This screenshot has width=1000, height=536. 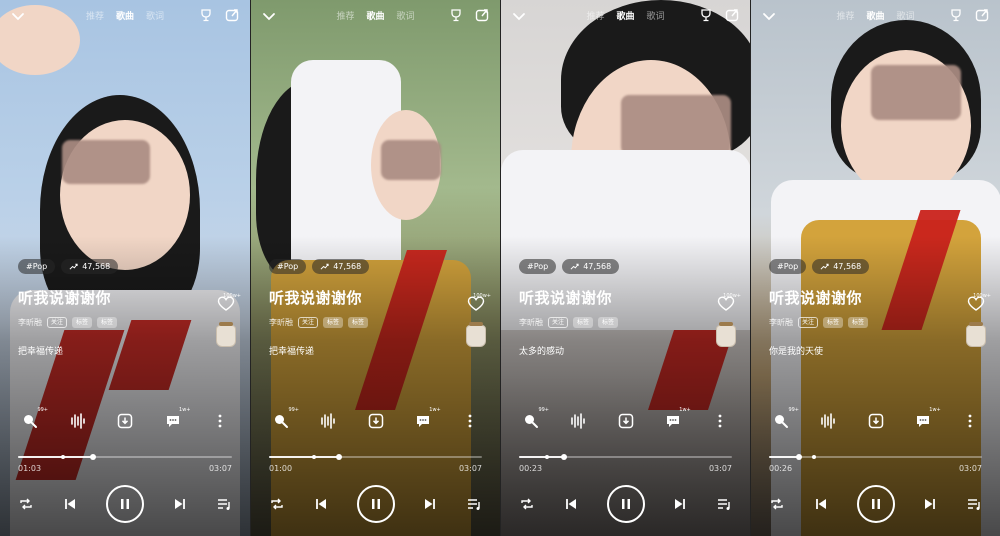 What do you see at coordinates (793, 410) in the screenshot?
I see `comment-badge: 99+` at bounding box center [793, 410].